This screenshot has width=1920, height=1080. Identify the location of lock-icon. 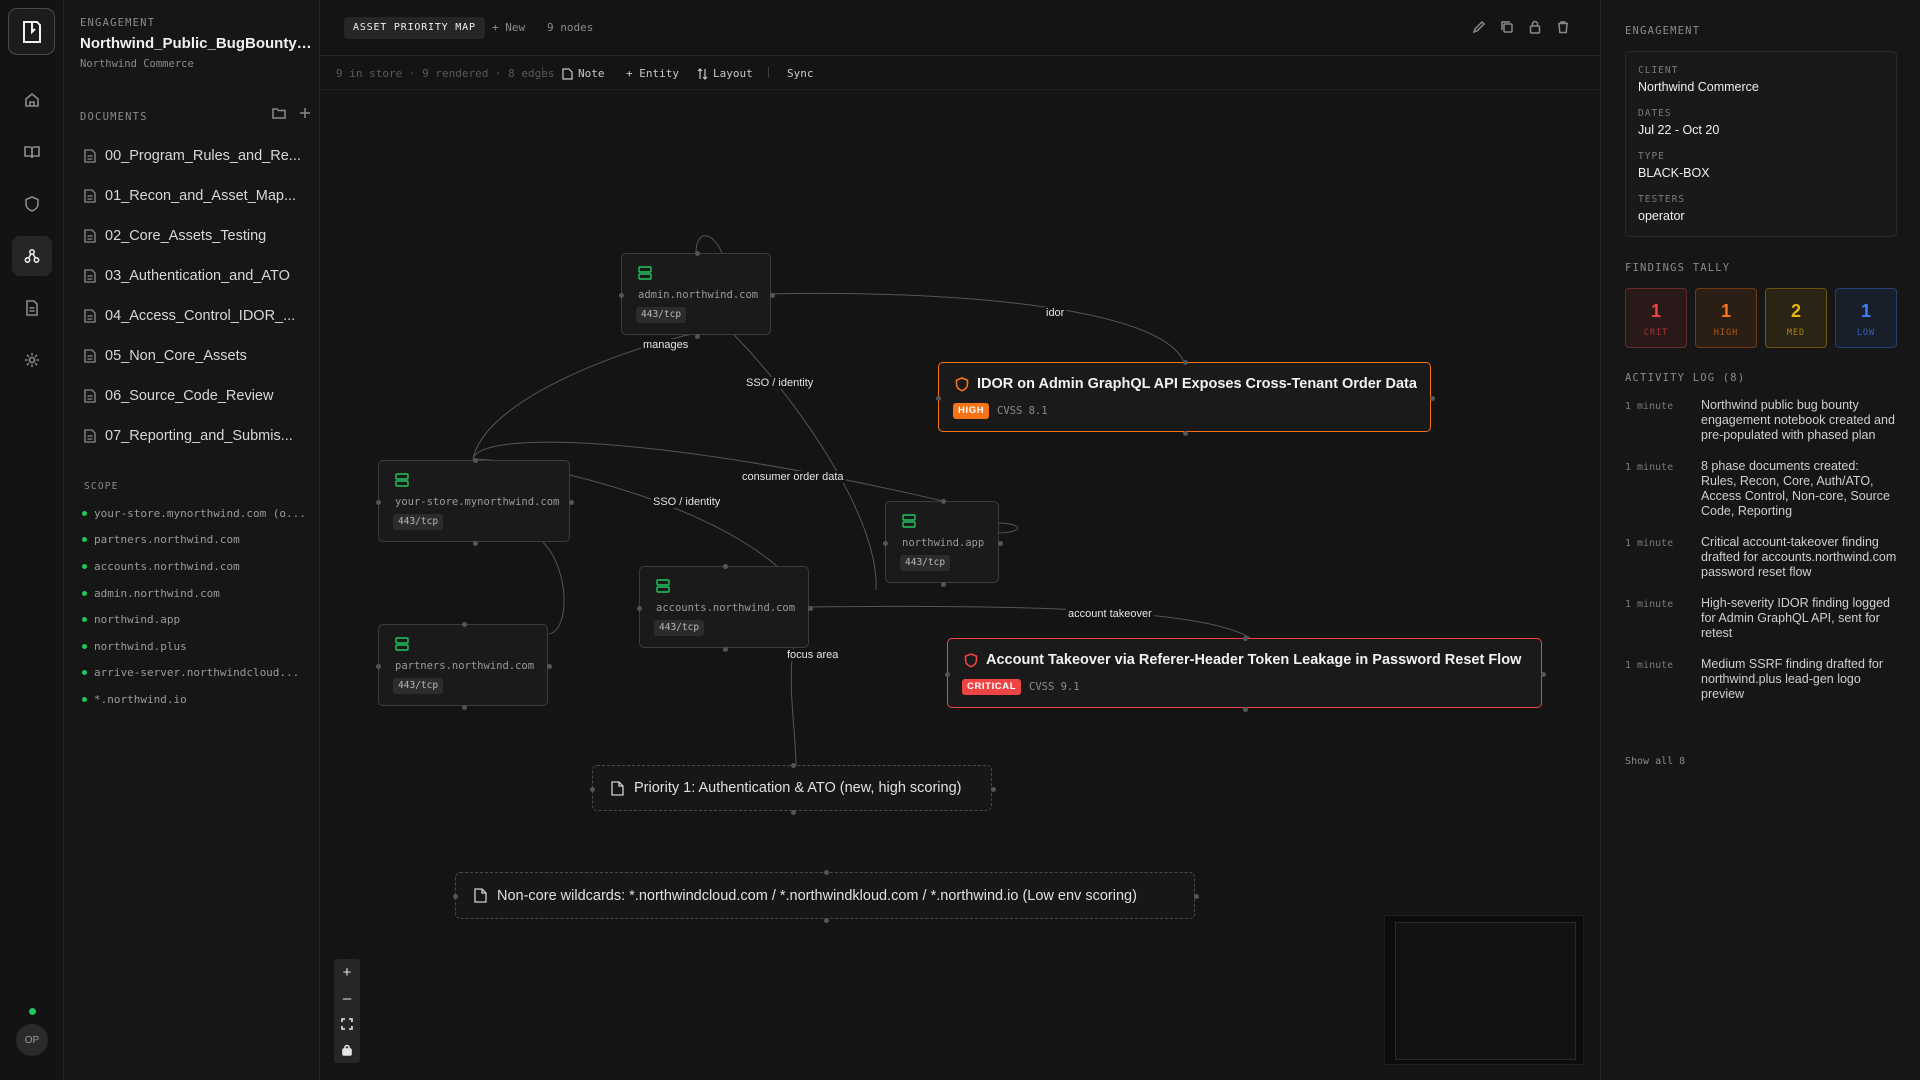
(1535, 27).